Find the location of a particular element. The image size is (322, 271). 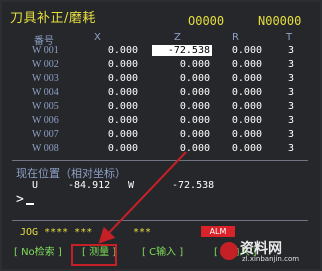

softkey-c-input: [ C输入 ] is located at coordinates (162, 250).